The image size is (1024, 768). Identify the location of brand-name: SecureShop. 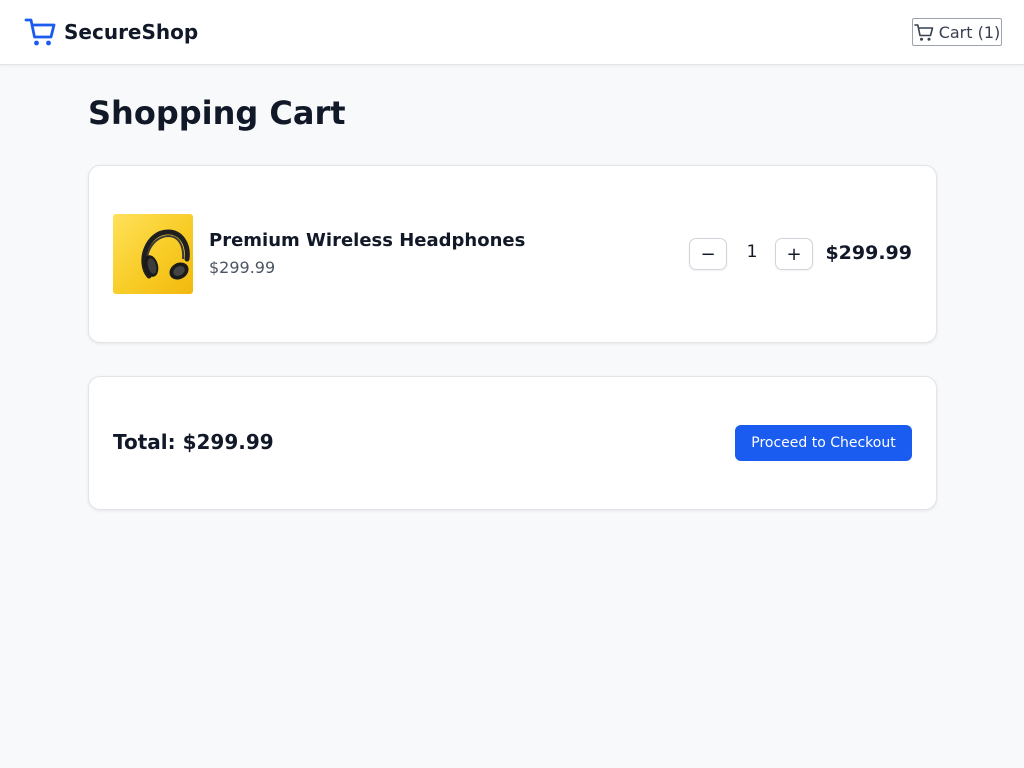
(131, 32).